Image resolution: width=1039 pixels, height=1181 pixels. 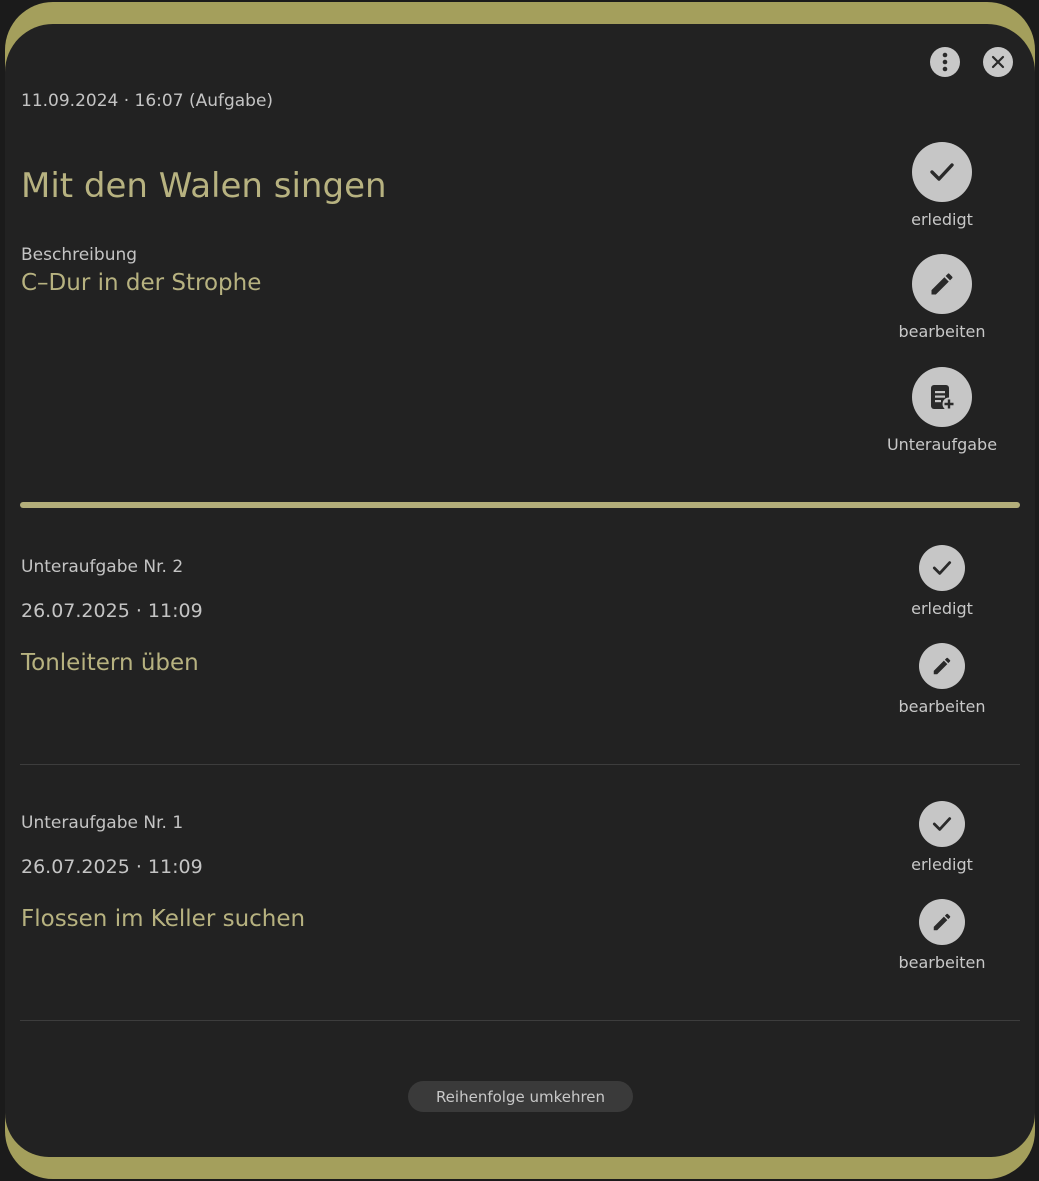 I want to click on more-menu-button, so click(x=945, y=62).